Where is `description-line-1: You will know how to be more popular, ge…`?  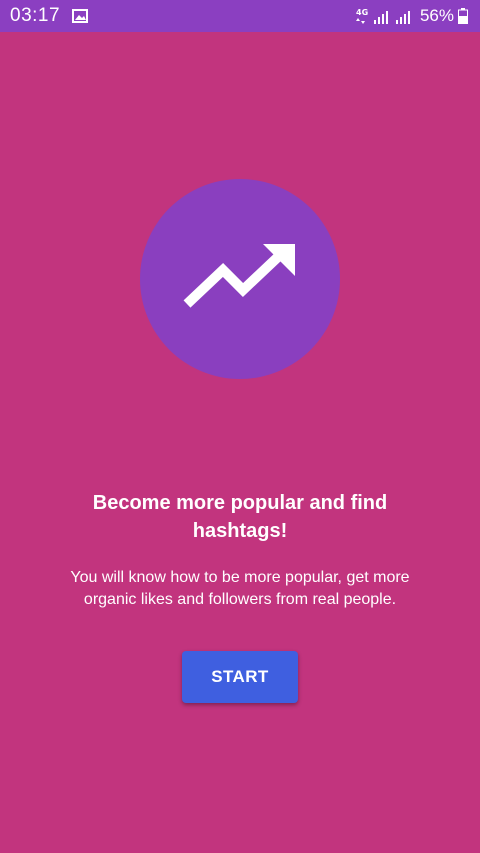 description-line-1: You will know how to be more popular, ge… is located at coordinates (240, 577).